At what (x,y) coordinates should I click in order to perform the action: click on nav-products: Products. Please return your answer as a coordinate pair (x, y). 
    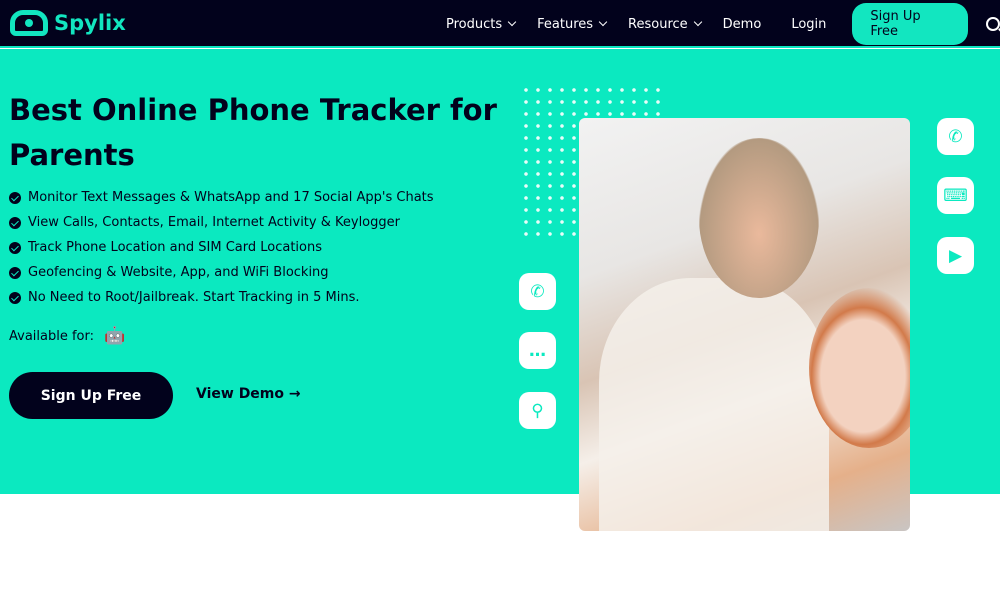
    Looking at the image, I should click on (481, 24).